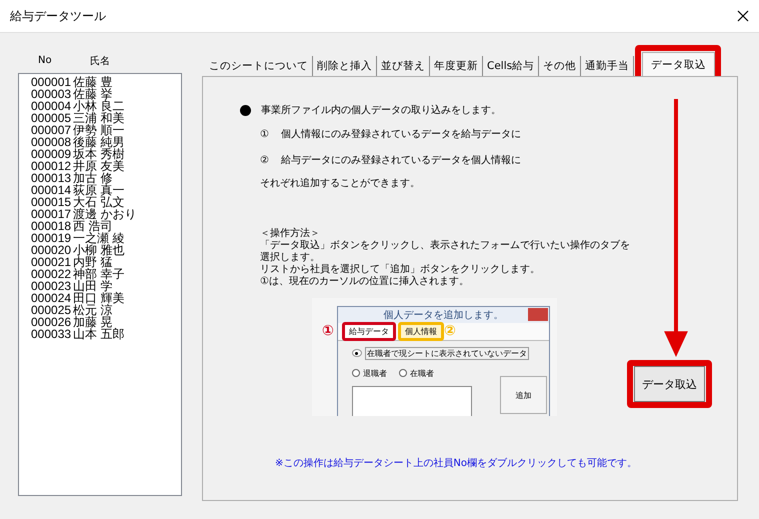 The height and width of the screenshot is (519, 759). I want to click on employee-name: 山田 学, so click(92, 286).